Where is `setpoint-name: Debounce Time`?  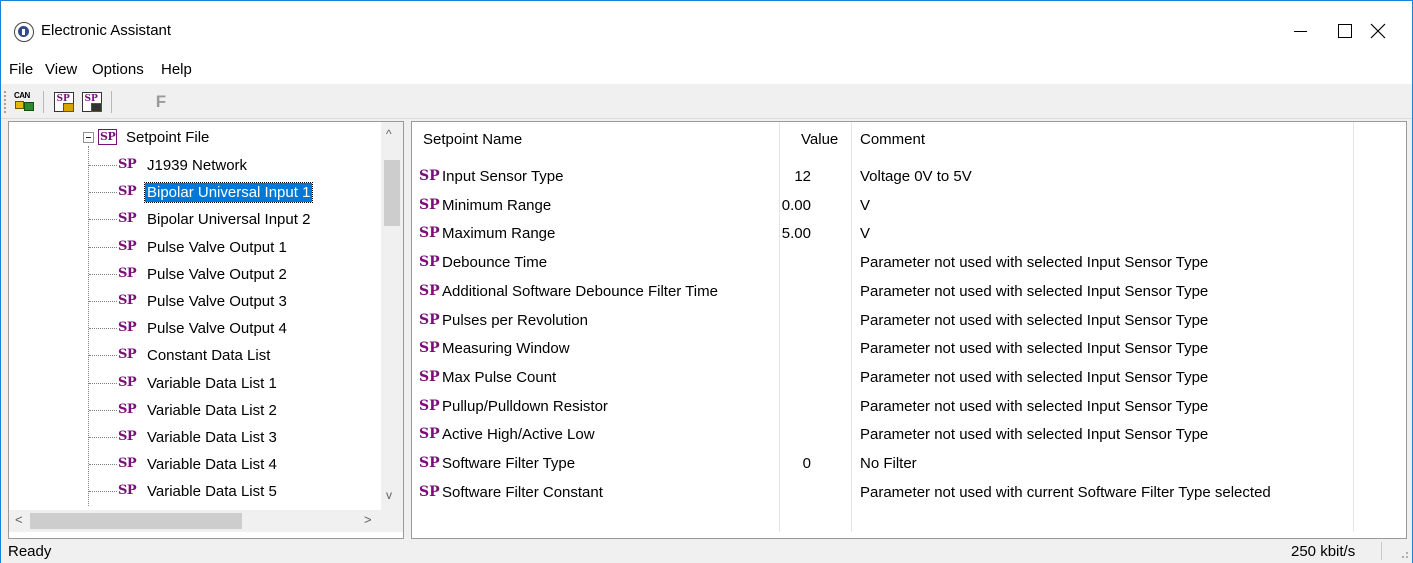 setpoint-name: Debounce Time is located at coordinates (495, 262).